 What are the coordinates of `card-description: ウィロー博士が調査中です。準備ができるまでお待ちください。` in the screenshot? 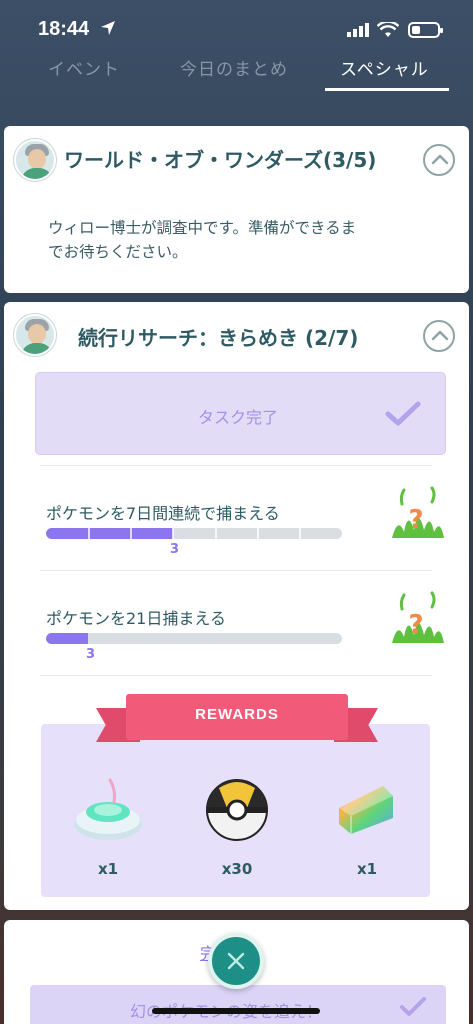 It's located at (202, 240).